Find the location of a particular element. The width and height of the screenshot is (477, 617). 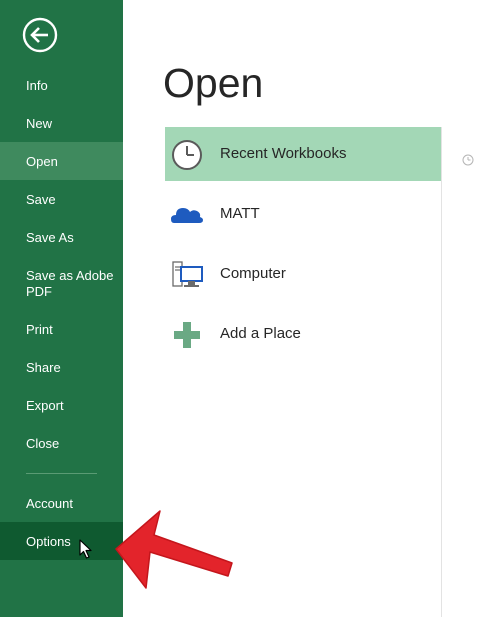

back-arrow-icon is located at coordinates (40, 35).